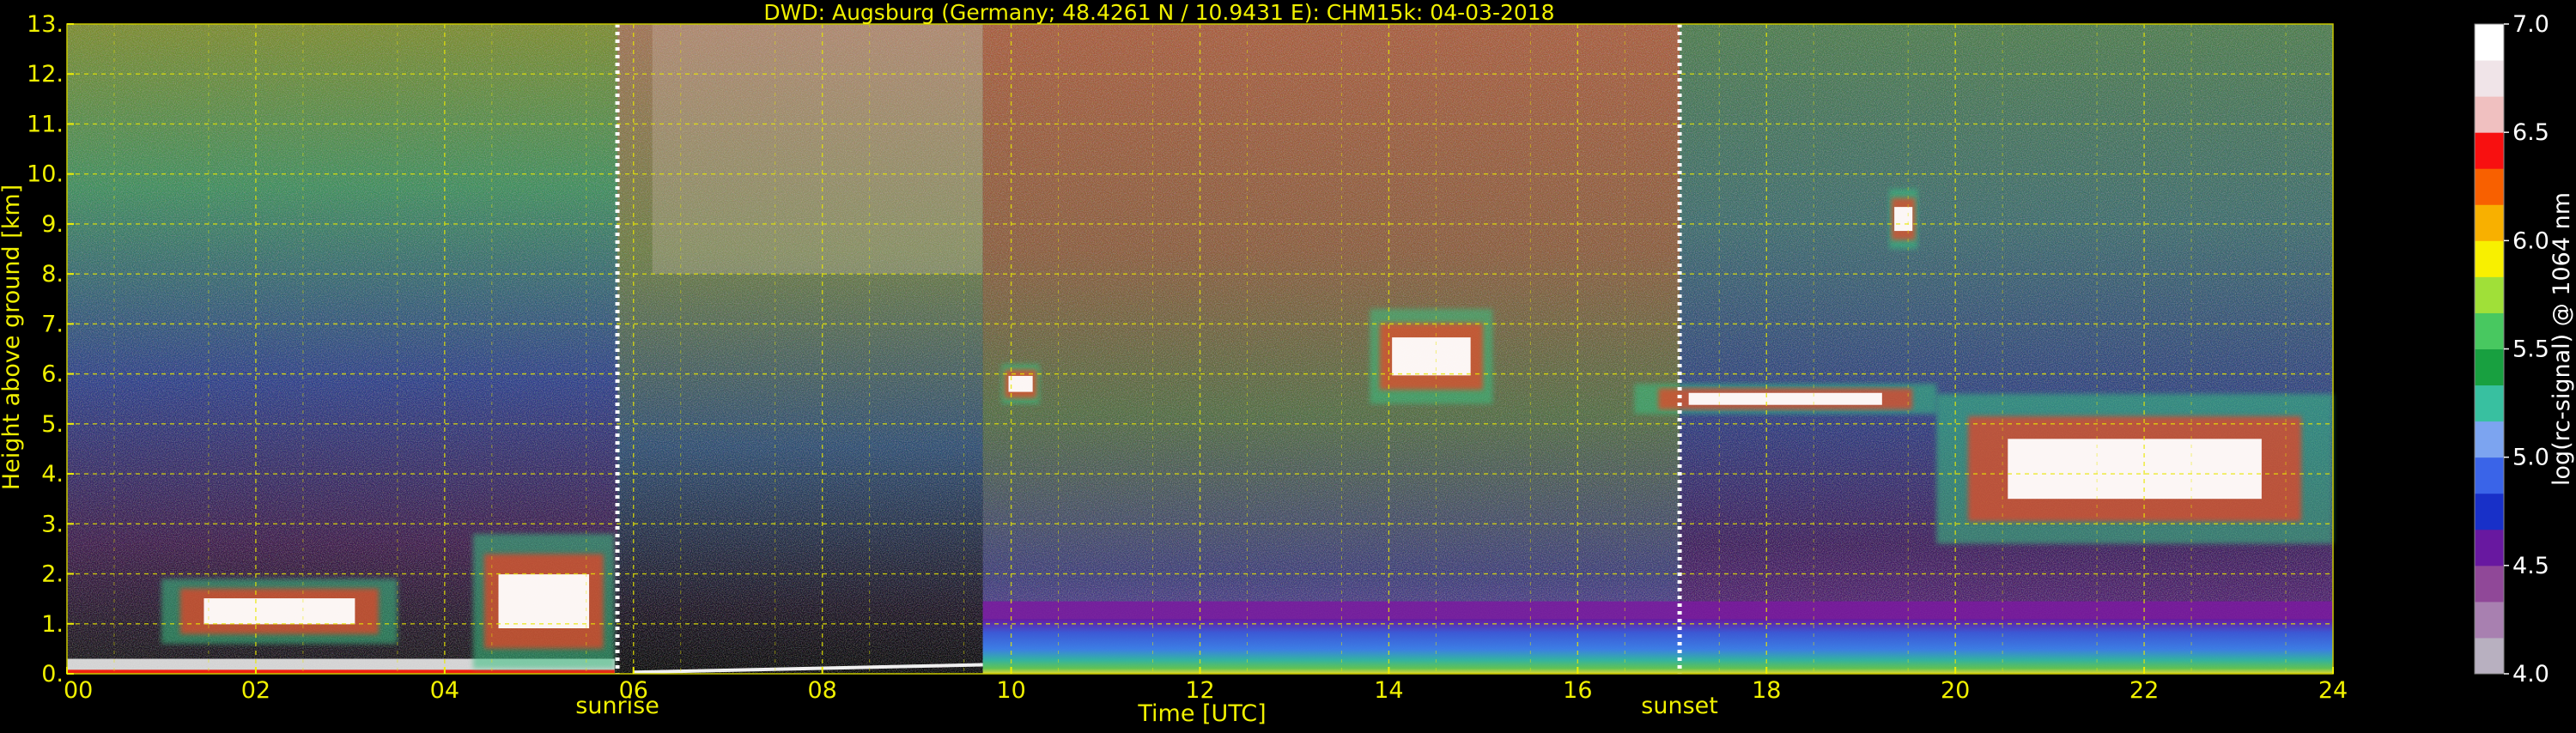  Describe the element at coordinates (2530, 132) in the screenshot. I see `colorbar-tick-label-5: 6.5` at that location.